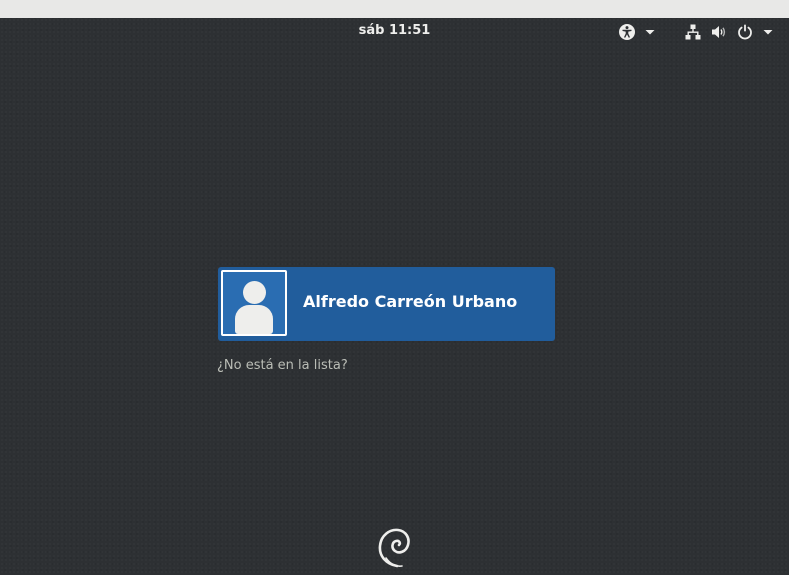 This screenshot has width=789, height=575. What do you see at coordinates (719, 32) in the screenshot?
I see `volume-icon` at bounding box center [719, 32].